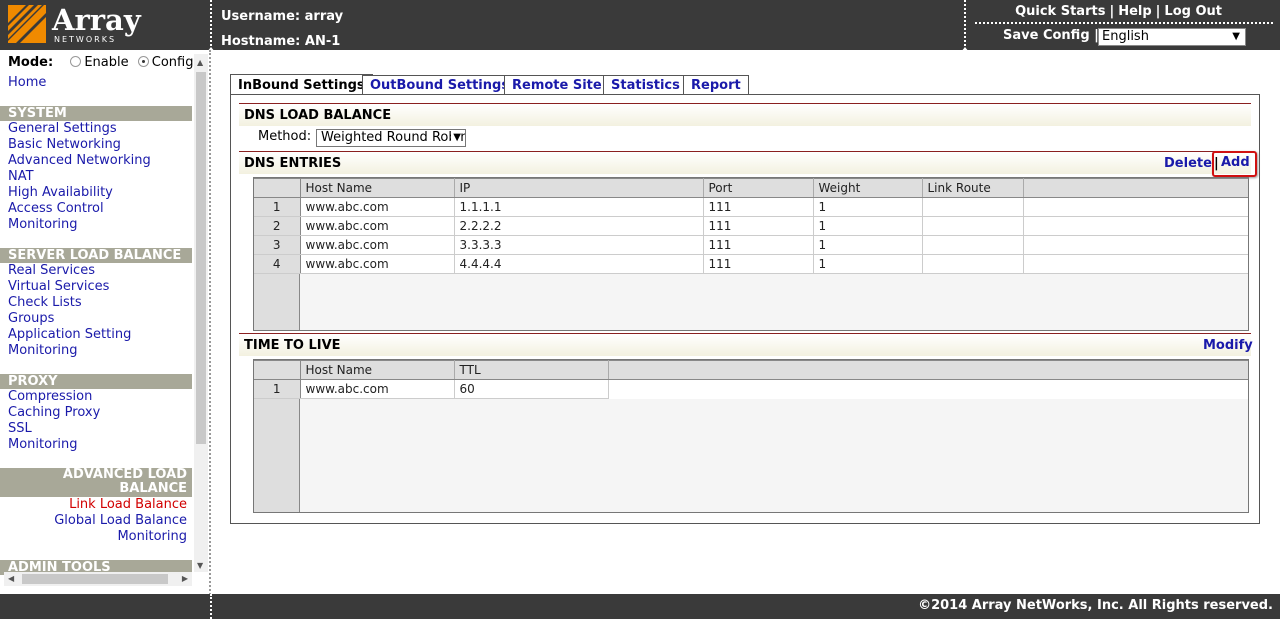 This screenshot has height=619, width=1280. What do you see at coordinates (31, 318) in the screenshot?
I see `sidebar-item-groups: Groups` at bounding box center [31, 318].